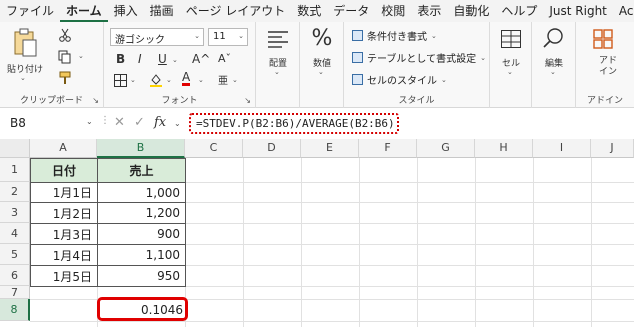 This screenshot has height=327, width=634. Describe the element at coordinates (23, 78) in the screenshot. I see `paste-dropdown-icon: ⌄` at that location.